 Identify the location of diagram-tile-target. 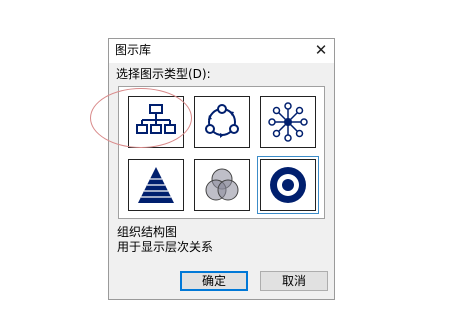
(288, 185).